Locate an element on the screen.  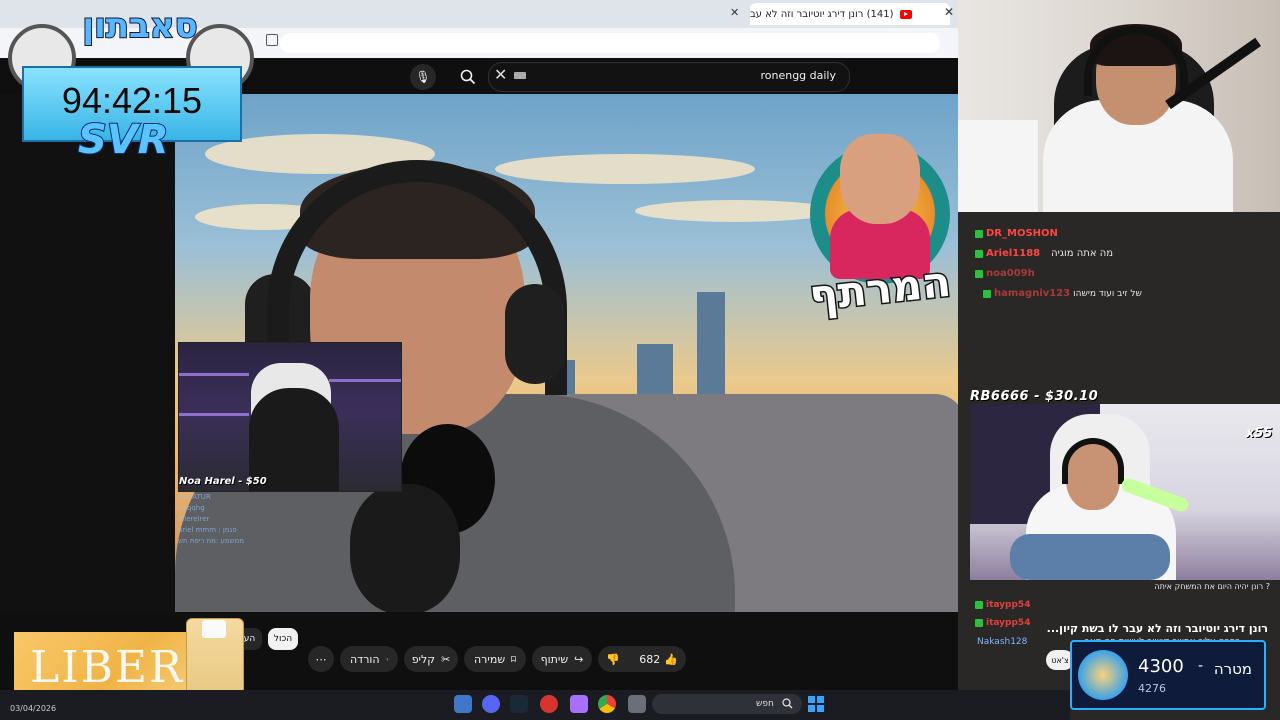
dislike-icon: 👎 is located at coordinates (613, 659).